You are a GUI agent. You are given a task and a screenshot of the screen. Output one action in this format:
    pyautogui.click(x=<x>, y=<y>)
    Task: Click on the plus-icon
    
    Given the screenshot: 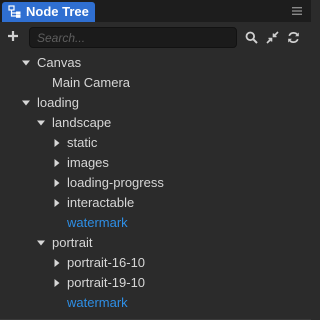 What is the action you would take?
    pyautogui.click(x=13, y=36)
    